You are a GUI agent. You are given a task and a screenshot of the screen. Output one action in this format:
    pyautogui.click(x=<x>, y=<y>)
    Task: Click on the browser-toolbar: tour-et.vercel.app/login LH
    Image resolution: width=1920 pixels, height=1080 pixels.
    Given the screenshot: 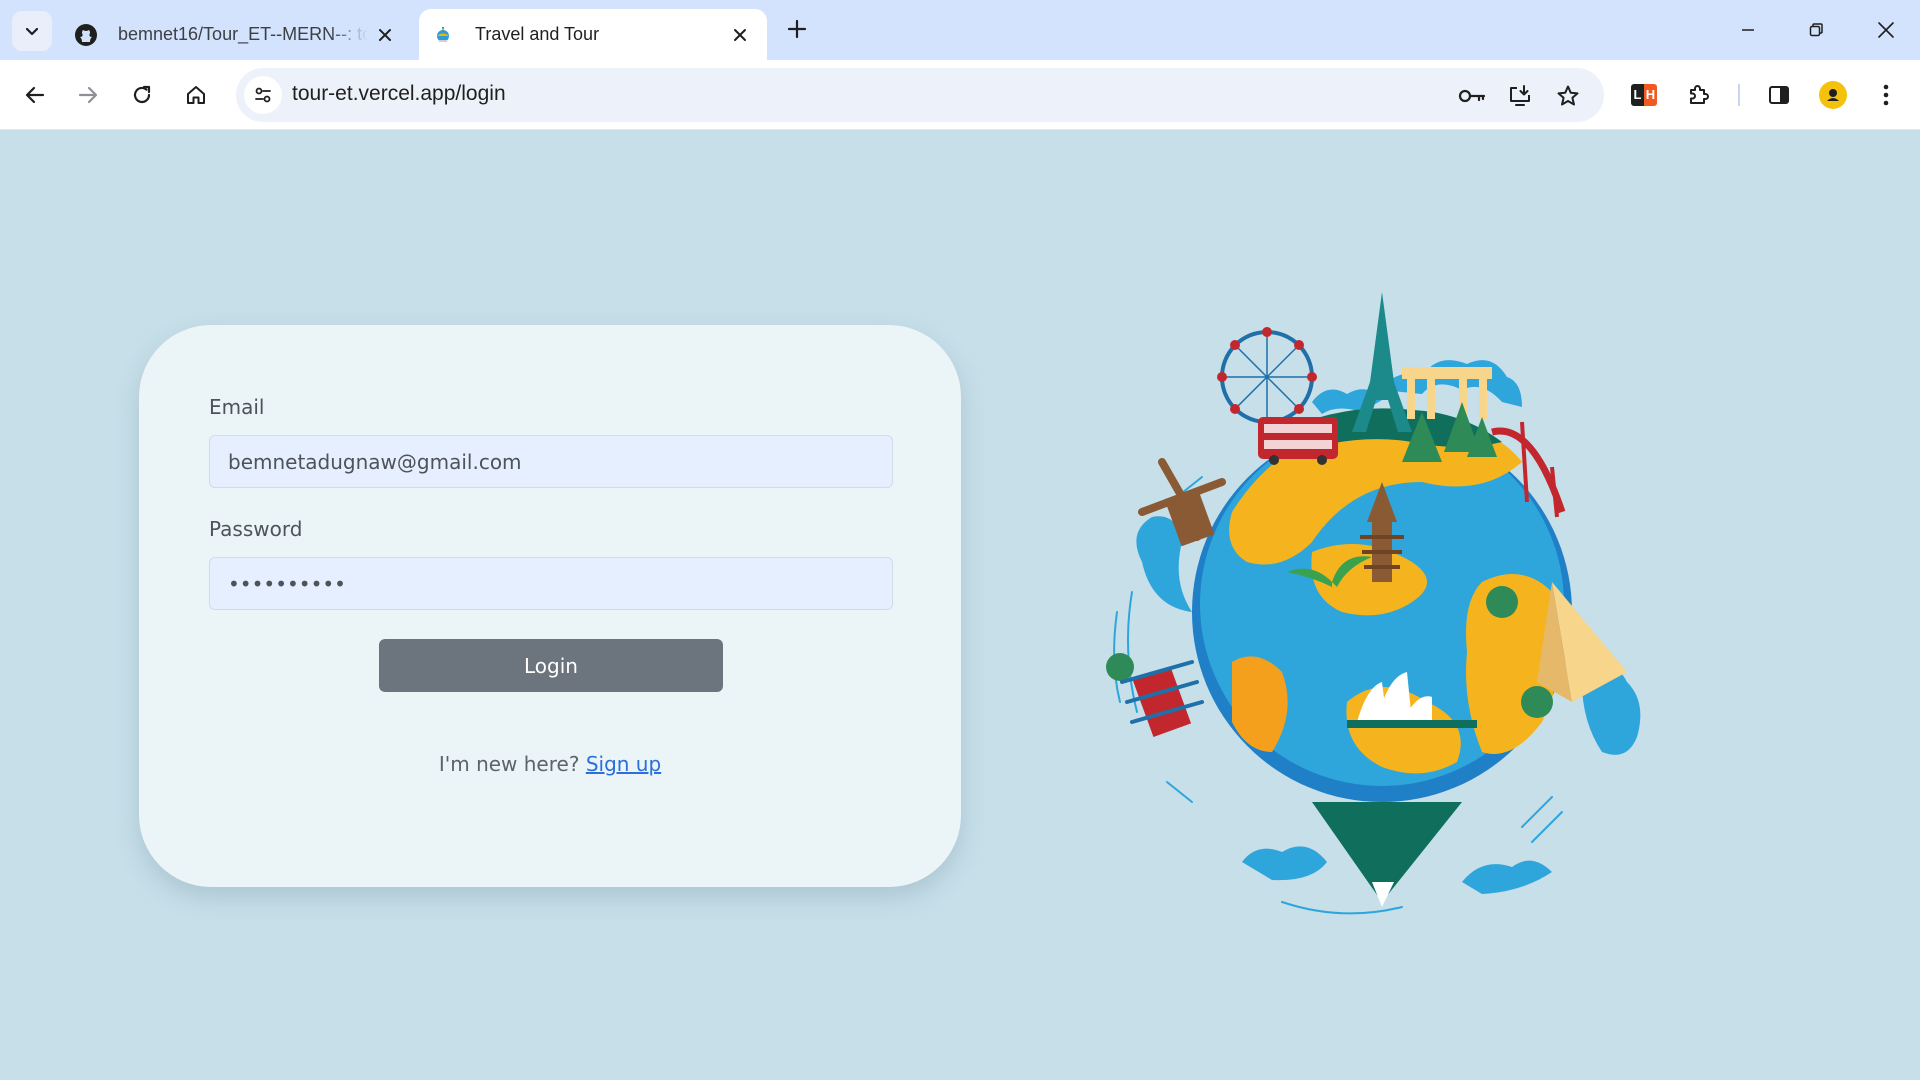 What is the action you would take?
    pyautogui.click(x=960, y=95)
    